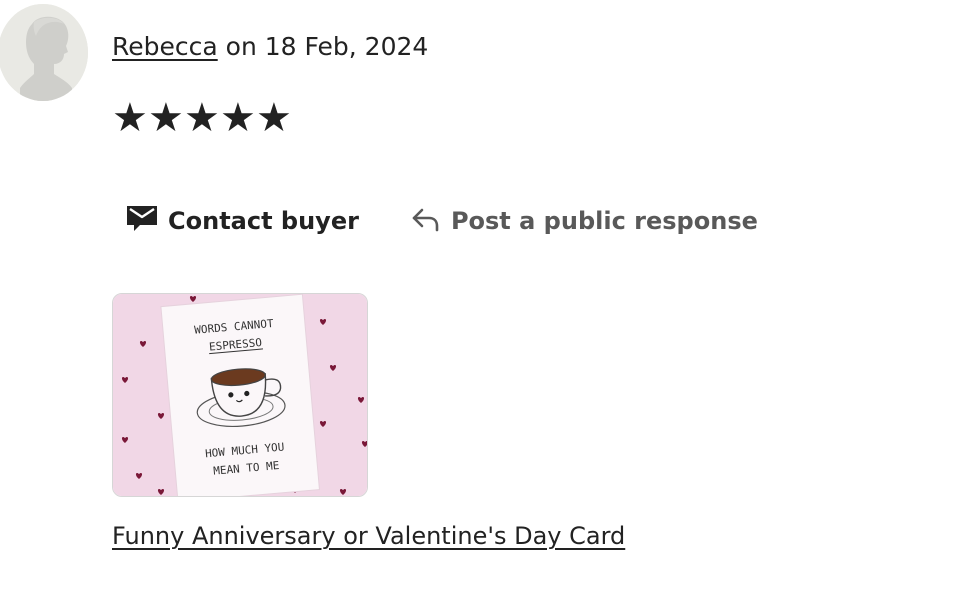 The height and width of the screenshot is (610, 954). I want to click on contact-buyer-button: Contact buyer, so click(242, 221).